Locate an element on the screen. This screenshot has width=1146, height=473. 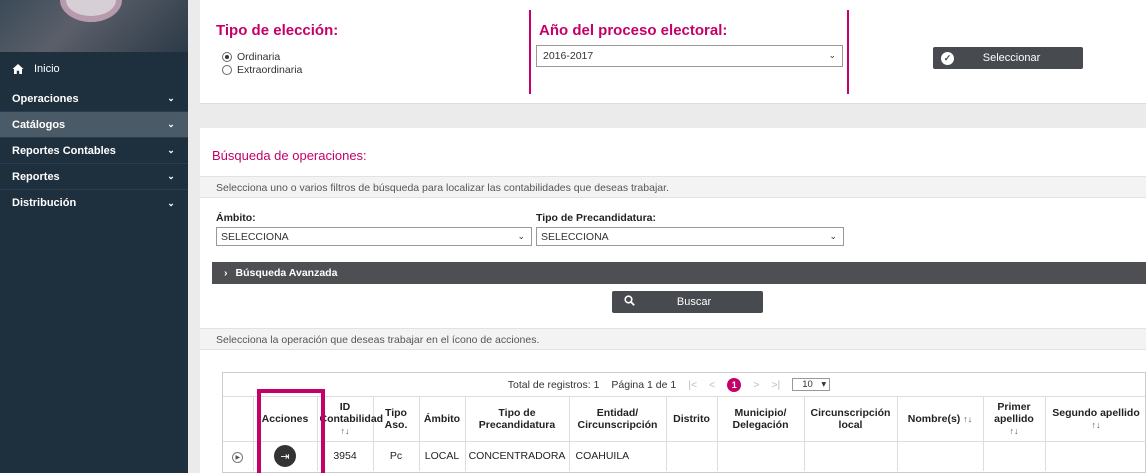
page-size-value: 10 is located at coordinates (807, 384).